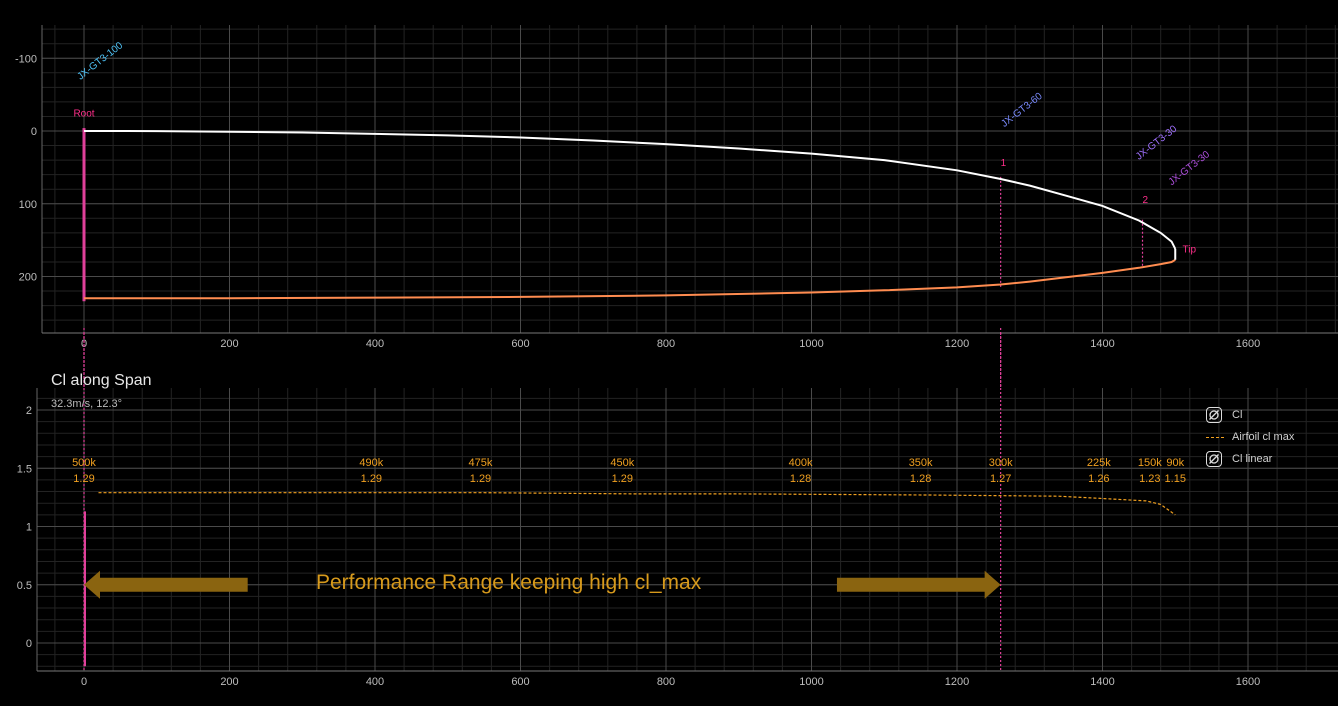  I want to click on legend-item-airfoil-cl-max: Airfoil cl max, so click(1266, 437).